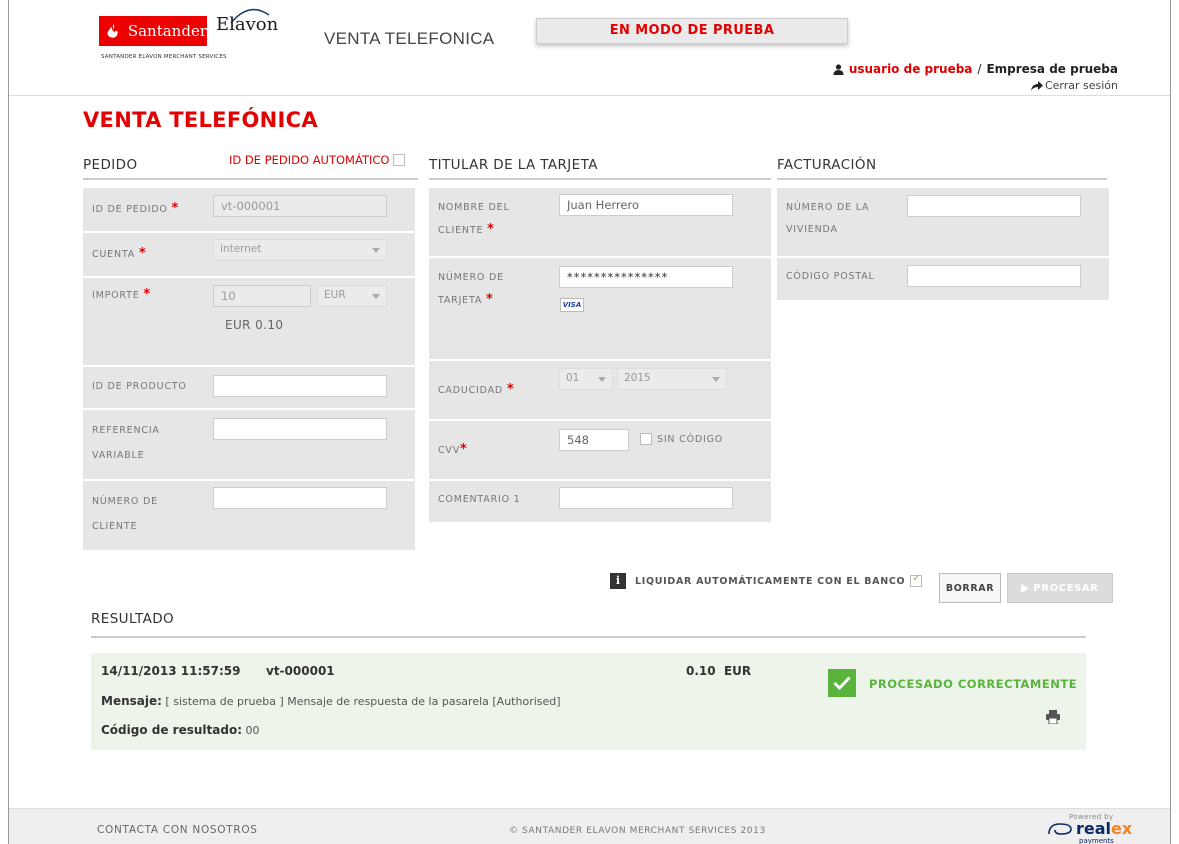 Image resolution: width=1179 pixels, height=844 pixels. Describe the element at coordinates (994, 276) in the screenshot. I see `postal-input` at that location.